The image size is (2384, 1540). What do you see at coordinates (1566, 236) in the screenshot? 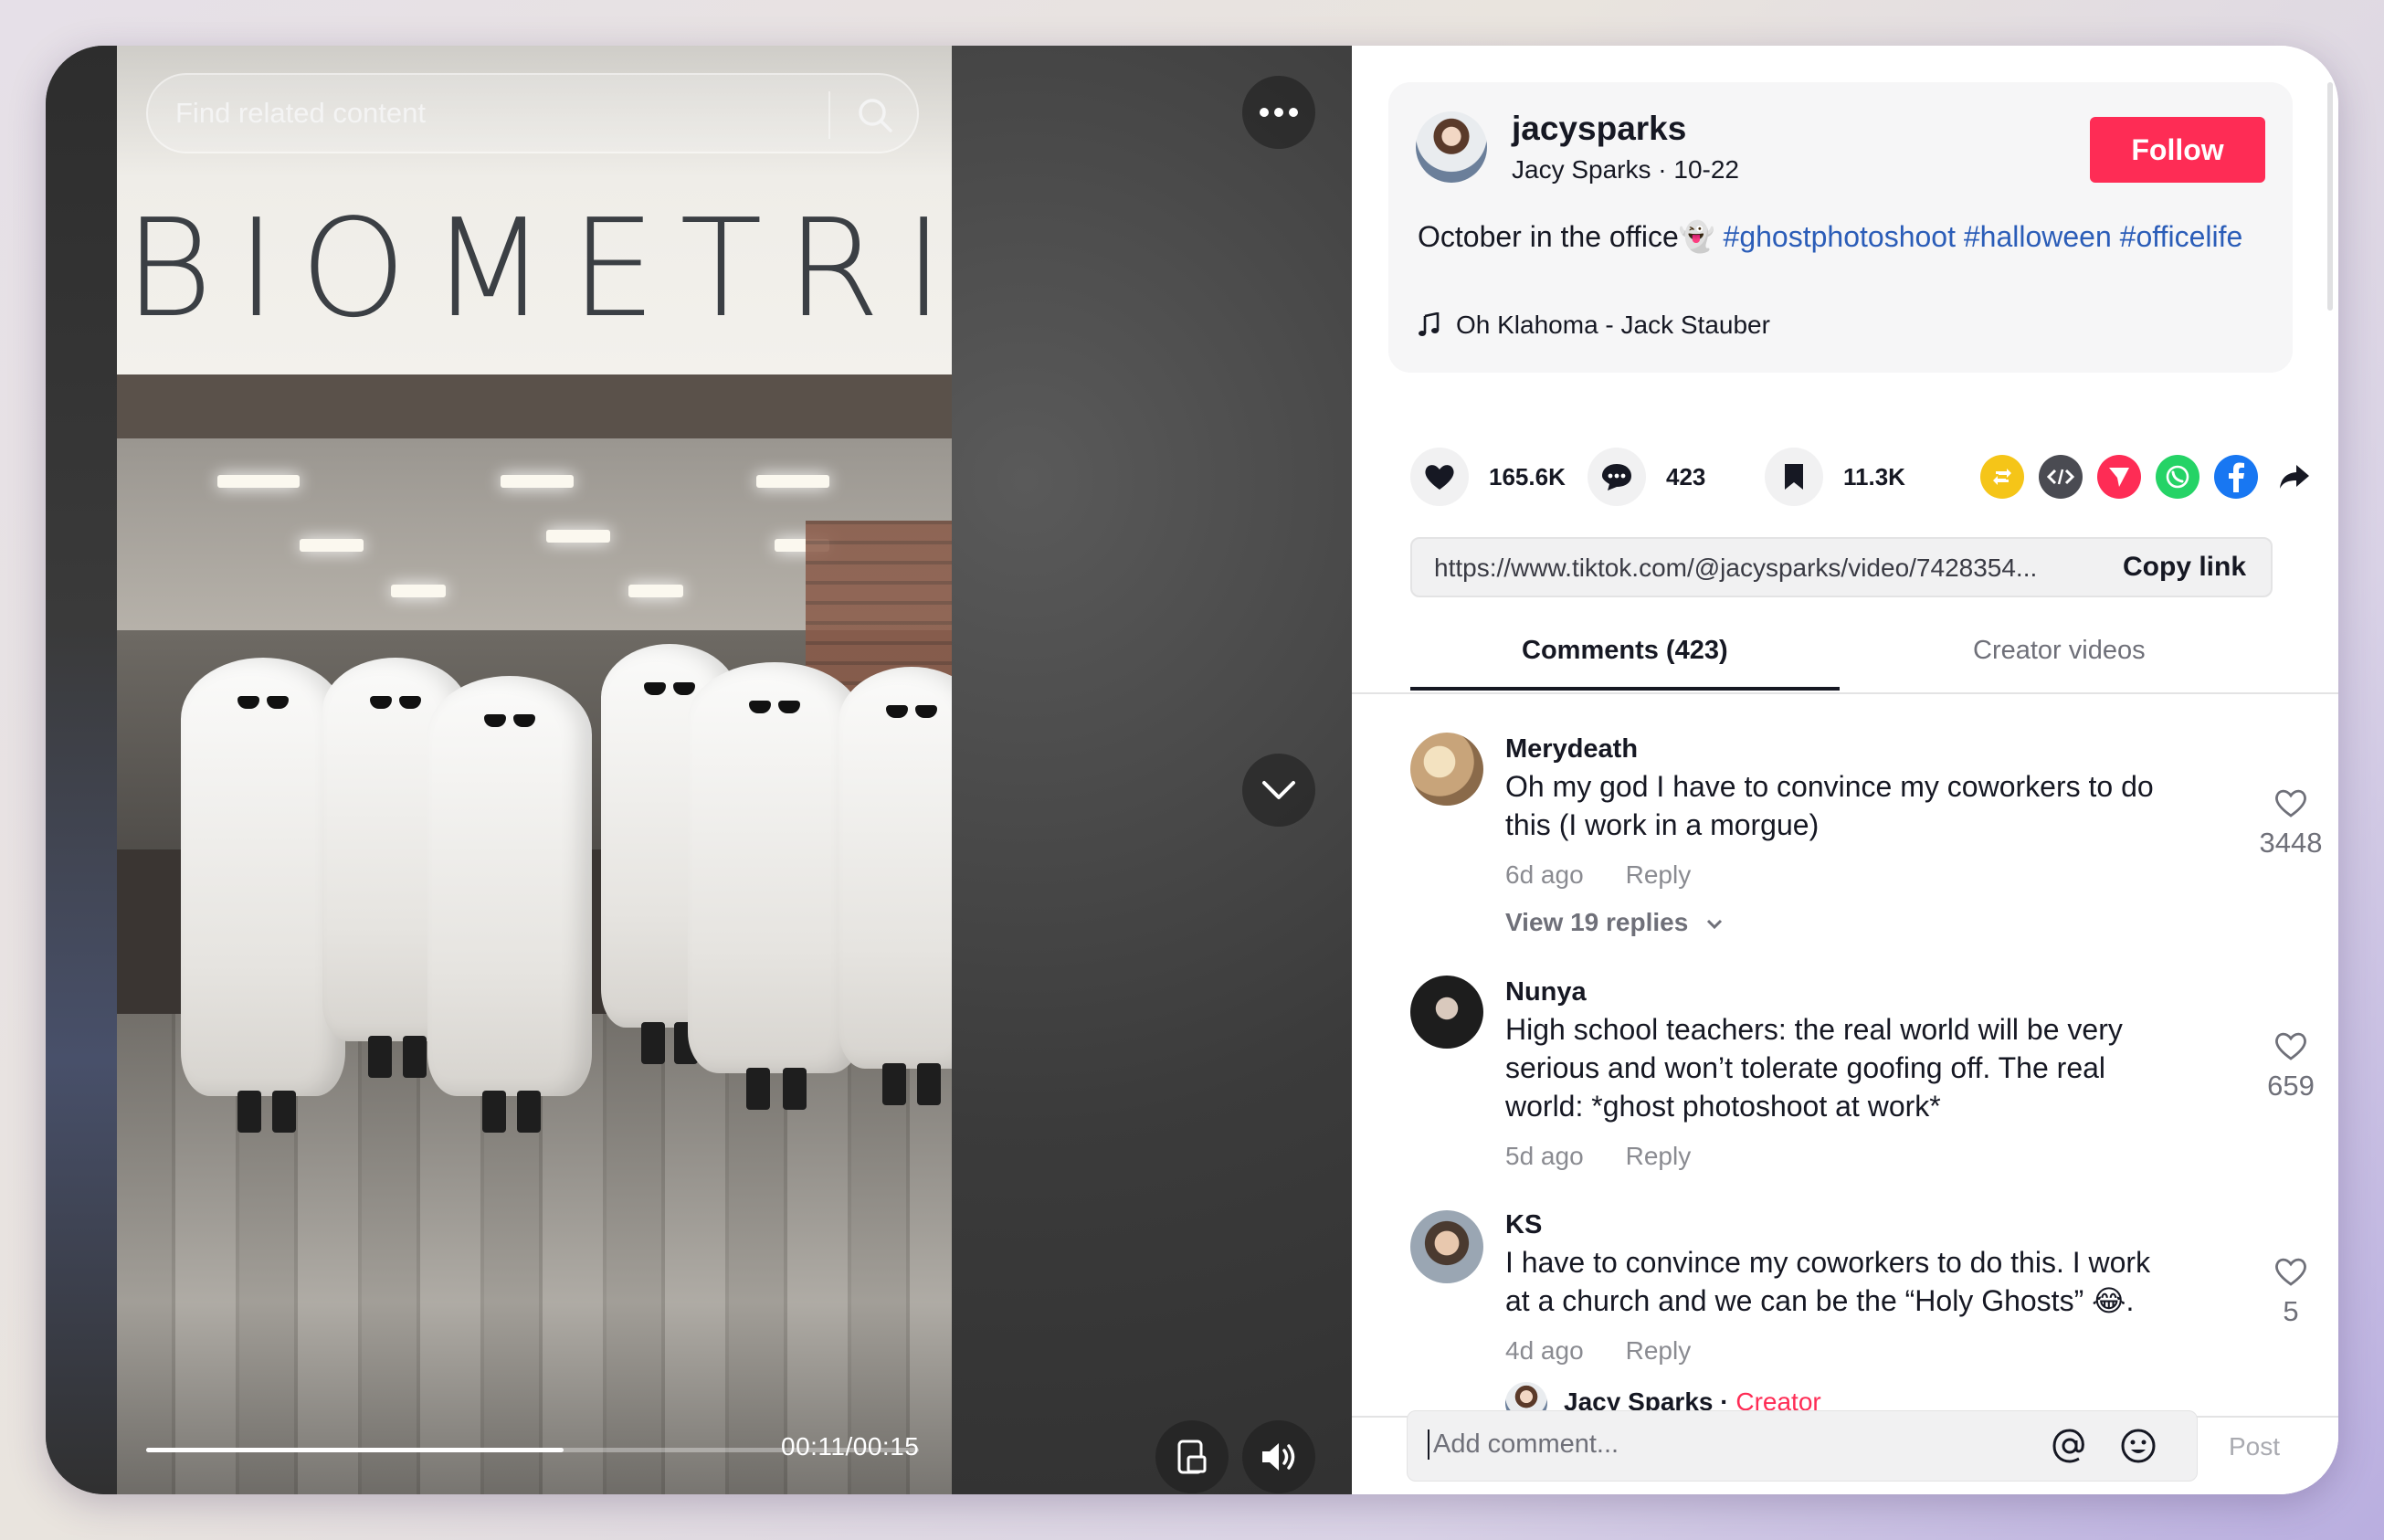
I see `caption-text: October in the office👻` at bounding box center [1566, 236].